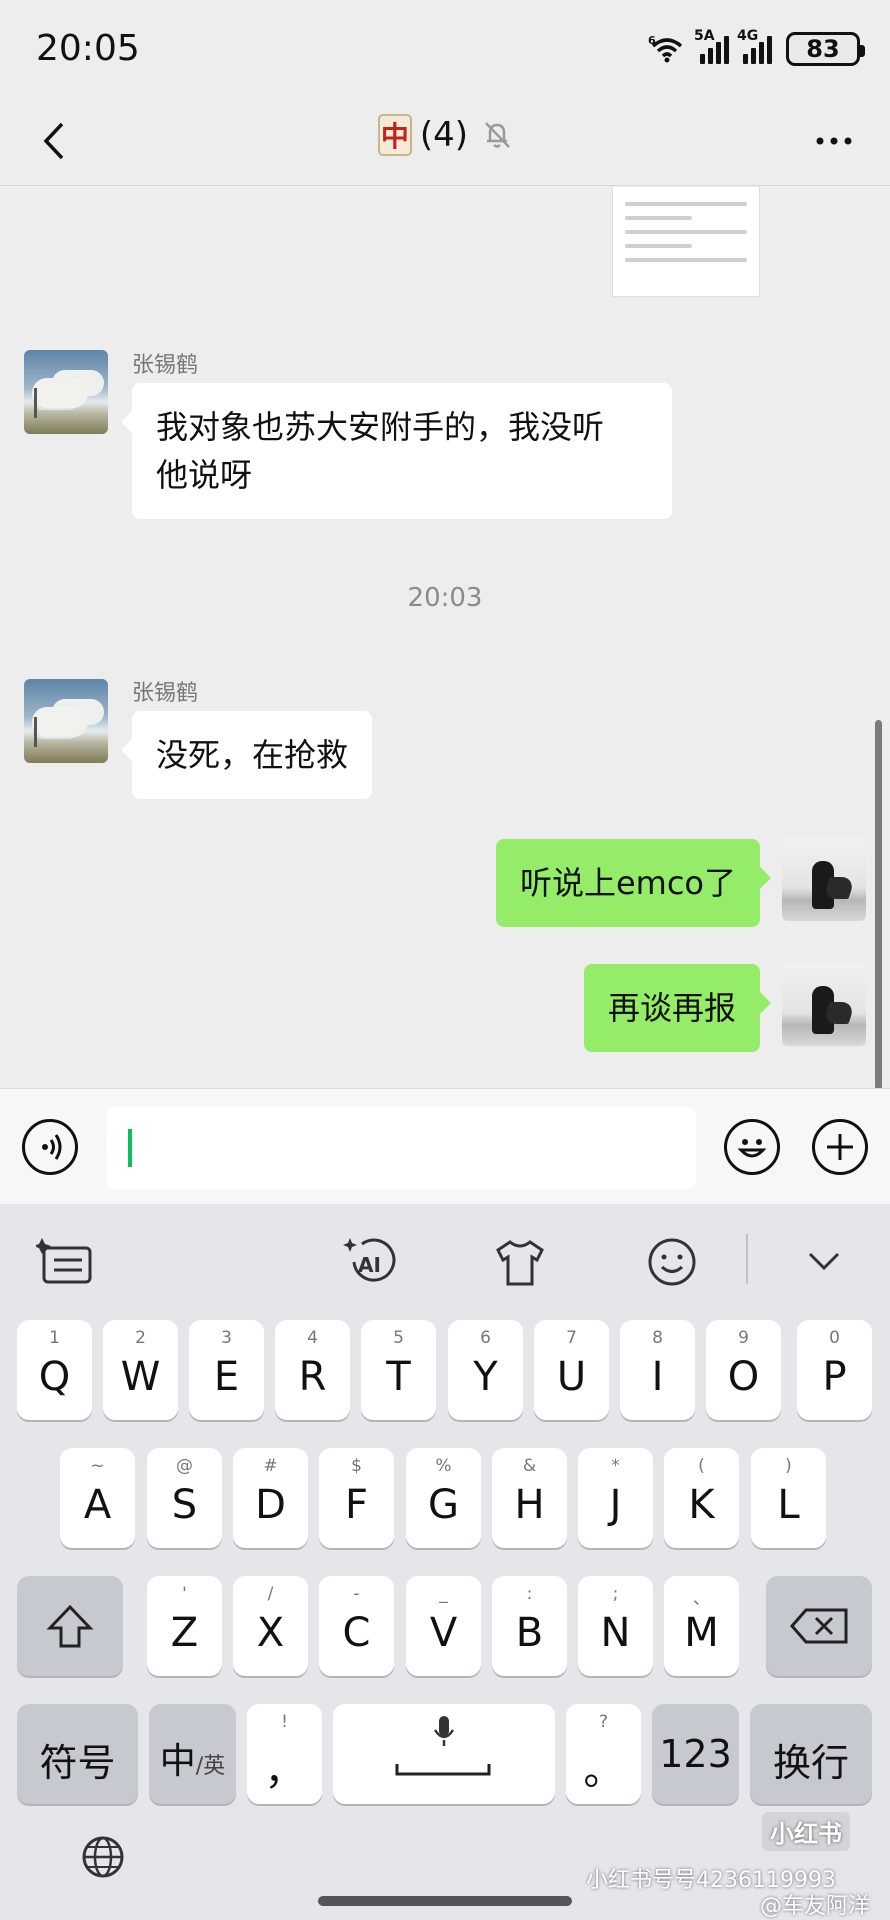  Describe the element at coordinates (497, 135) in the screenshot. I see `muted-bell-icon` at that location.